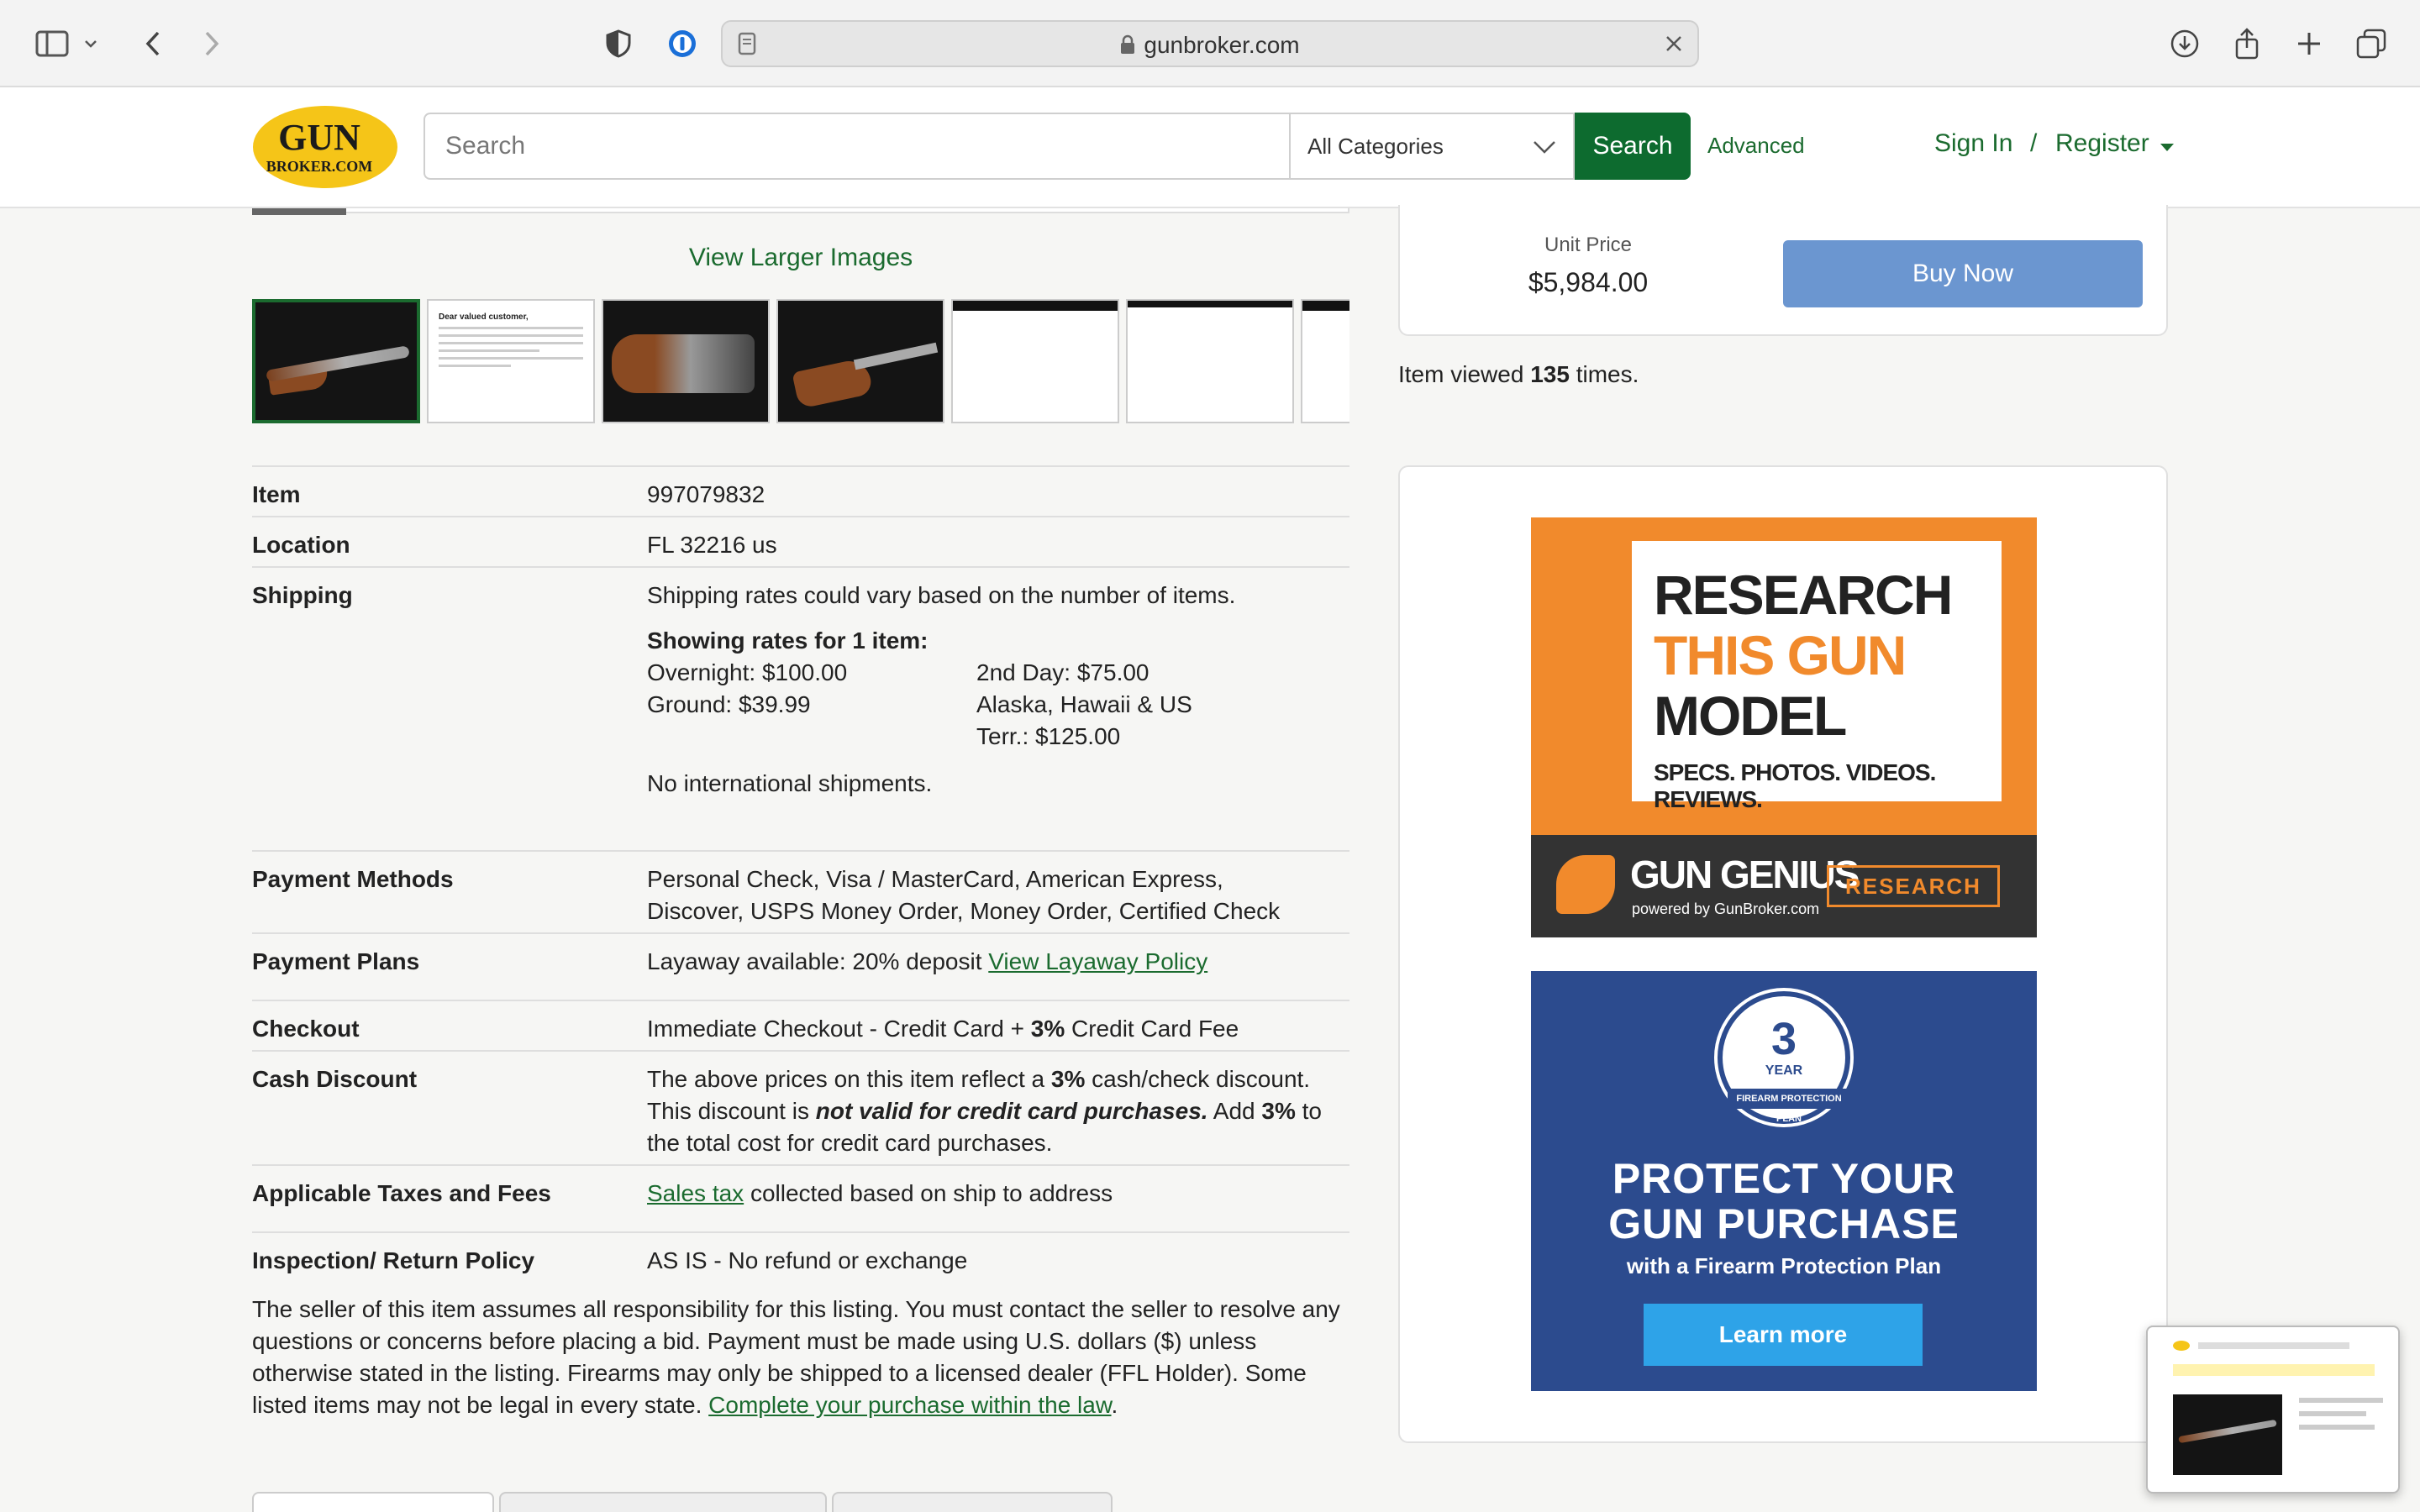 This screenshot has height=1512, width=2420. I want to click on category-select-value: All Categories, so click(1376, 146).